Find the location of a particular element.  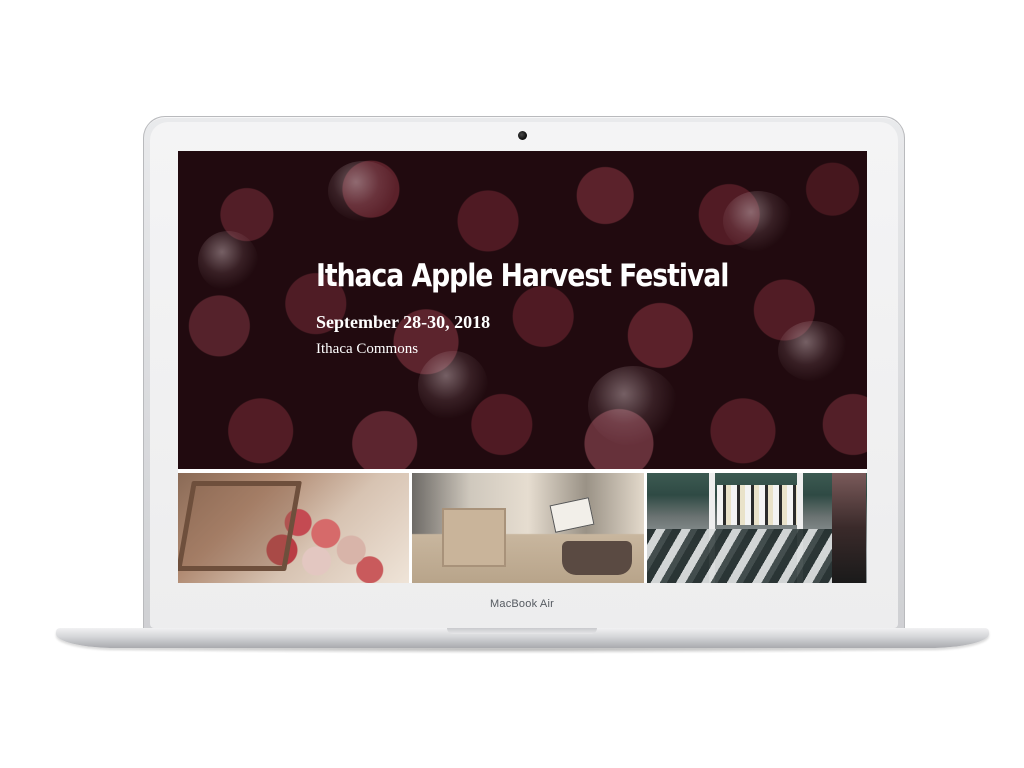

vendor-table is located at coordinates (742, 556).